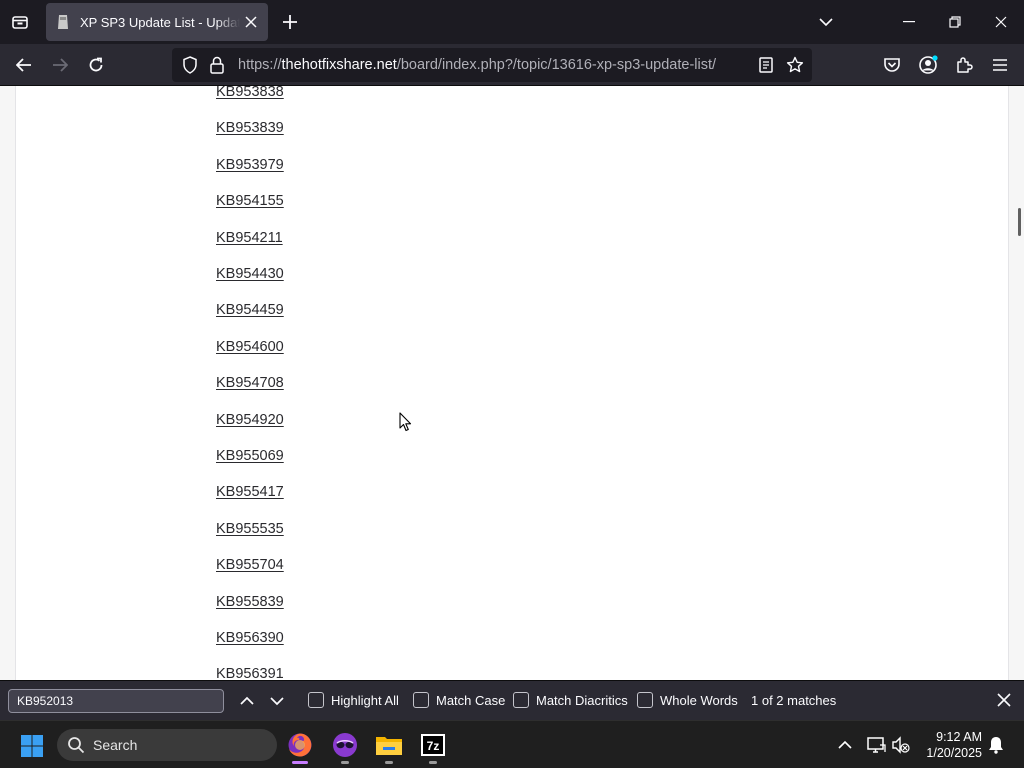 This screenshot has width=1024, height=768. What do you see at coordinates (582, 700) in the screenshot?
I see `checkbox-label: Match Diacritics` at bounding box center [582, 700].